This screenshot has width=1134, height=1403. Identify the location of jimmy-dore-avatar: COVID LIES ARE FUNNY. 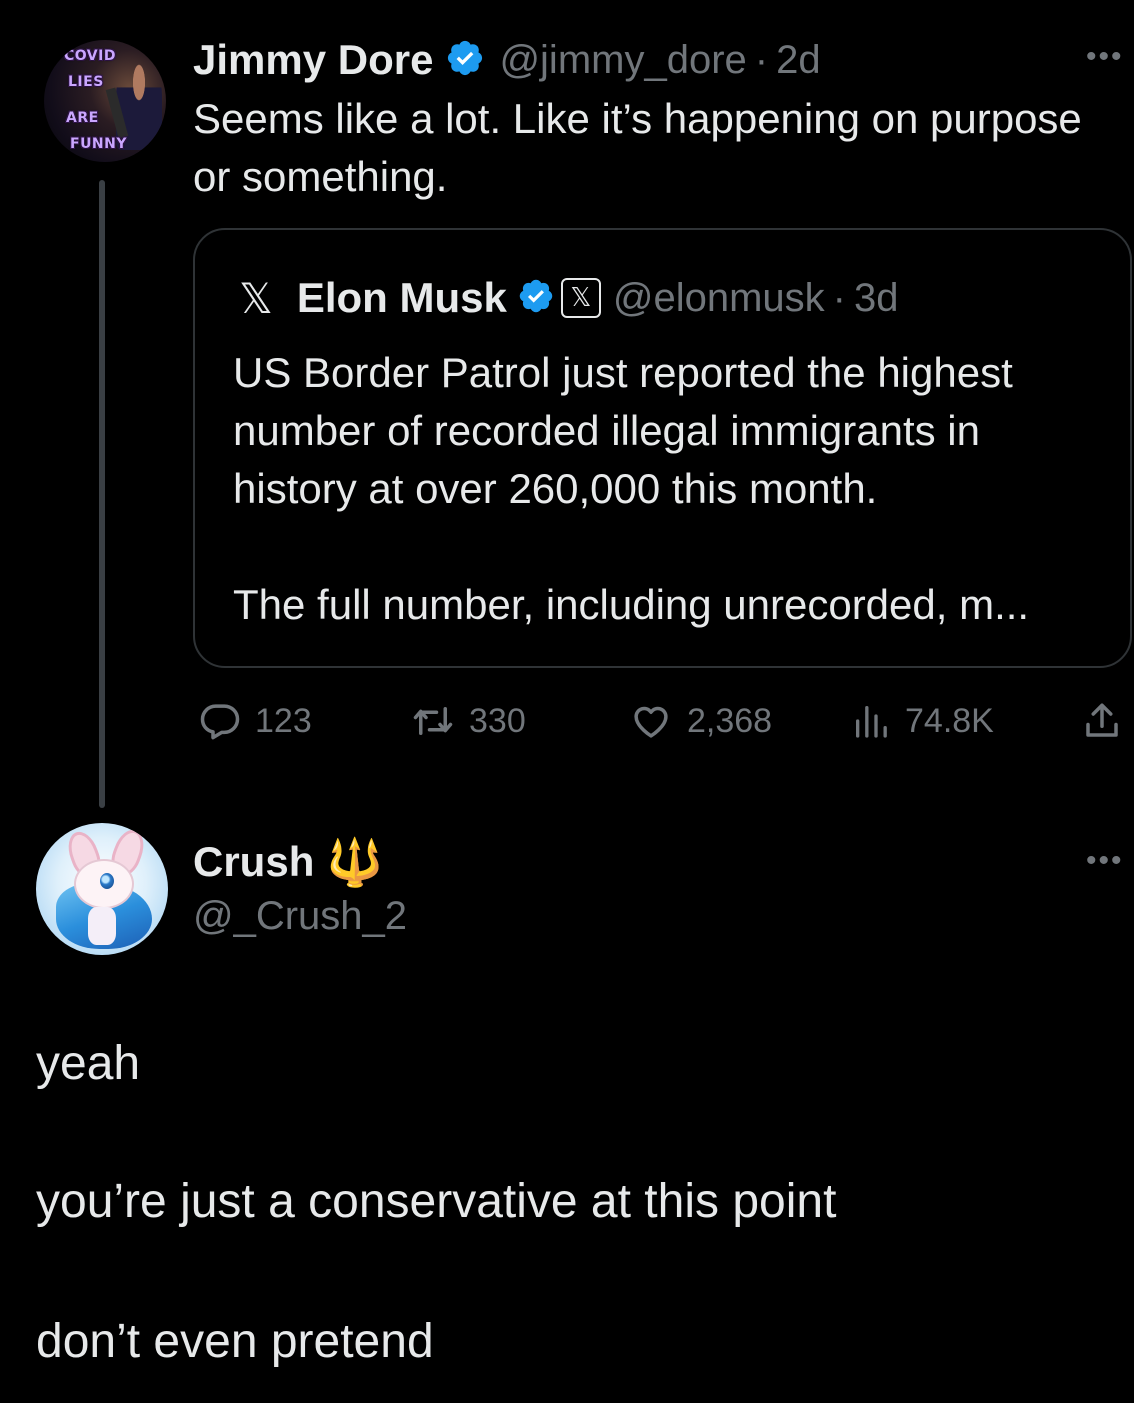
(105, 101).